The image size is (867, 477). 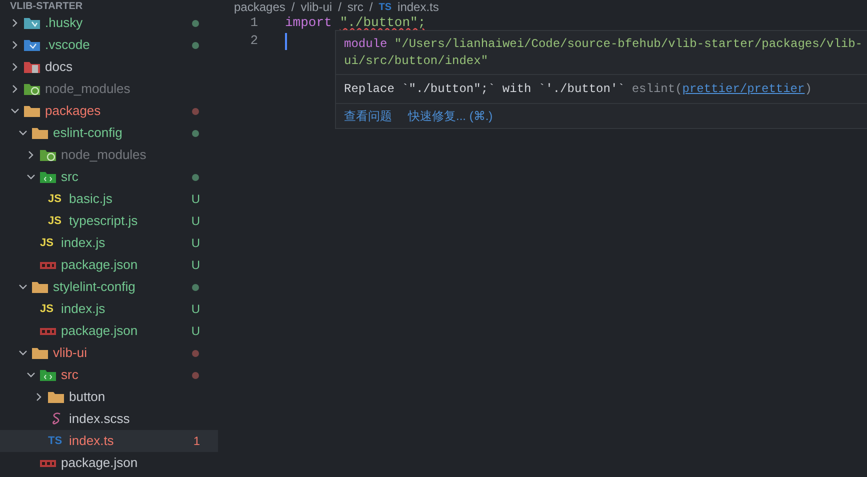 I want to click on folder-row: .vscode, so click(x=109, y=45).